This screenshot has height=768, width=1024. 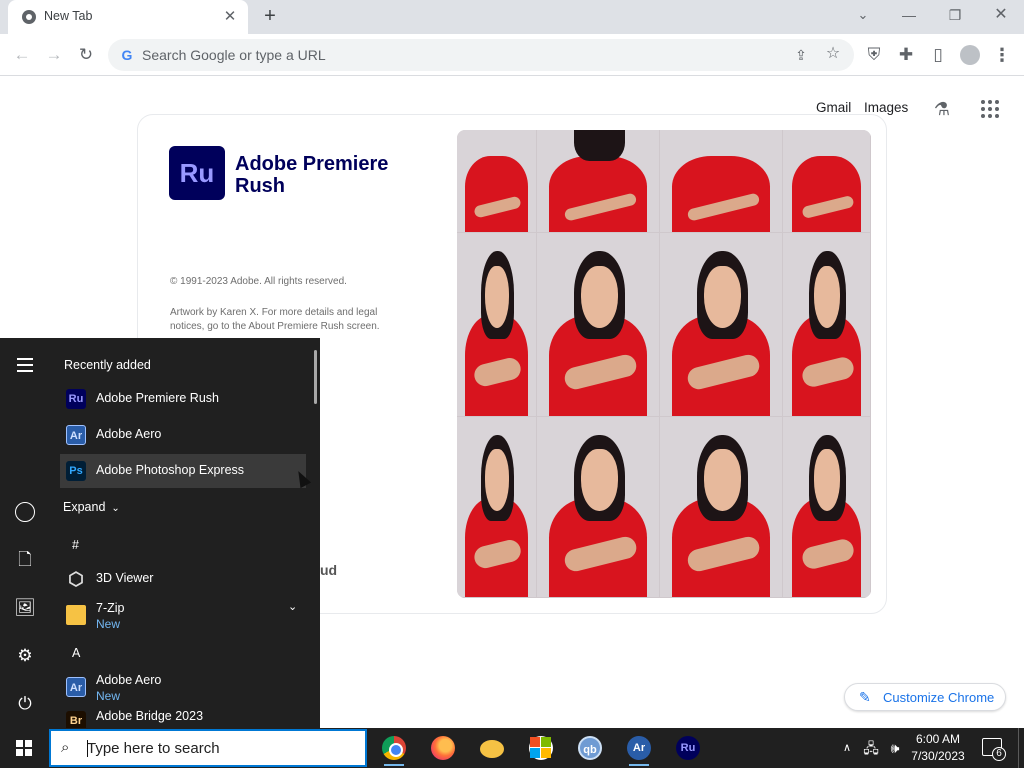 What do you see at coordinates (127, 55) in the screenshot?
I see `google-g-icon: G` at bounding box center [127, 55].